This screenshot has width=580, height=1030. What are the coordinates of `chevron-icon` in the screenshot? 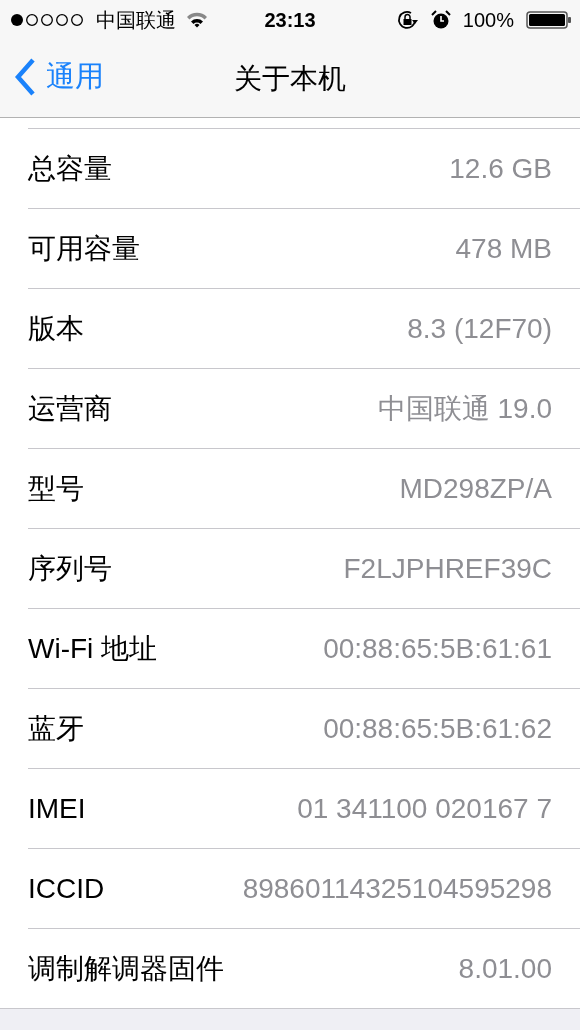 It's located at (25, 76).